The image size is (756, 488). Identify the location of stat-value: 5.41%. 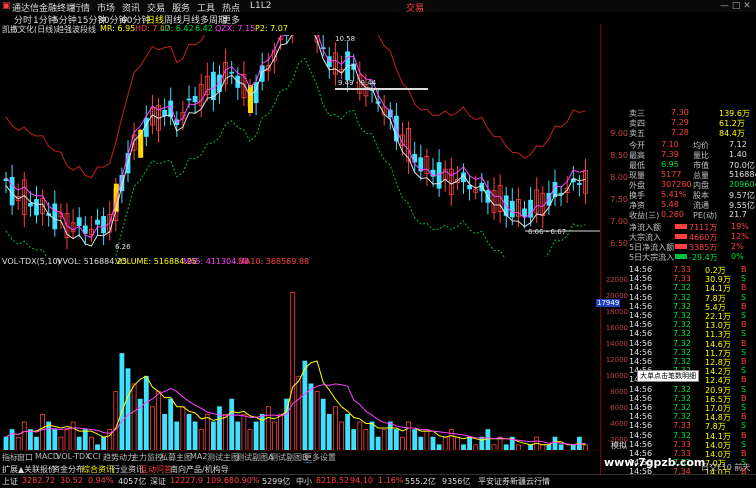
(673, 194).